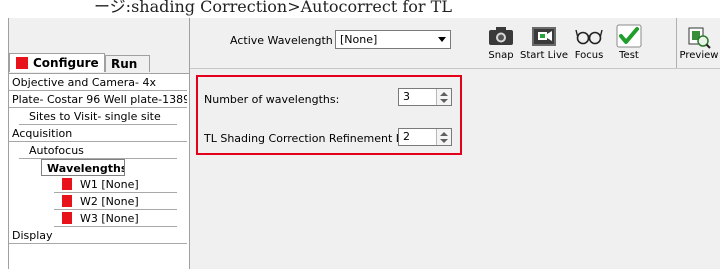  I want to click on caption-text: ージ:shading Correction>Autocorrect for TL, so click(360, 9).